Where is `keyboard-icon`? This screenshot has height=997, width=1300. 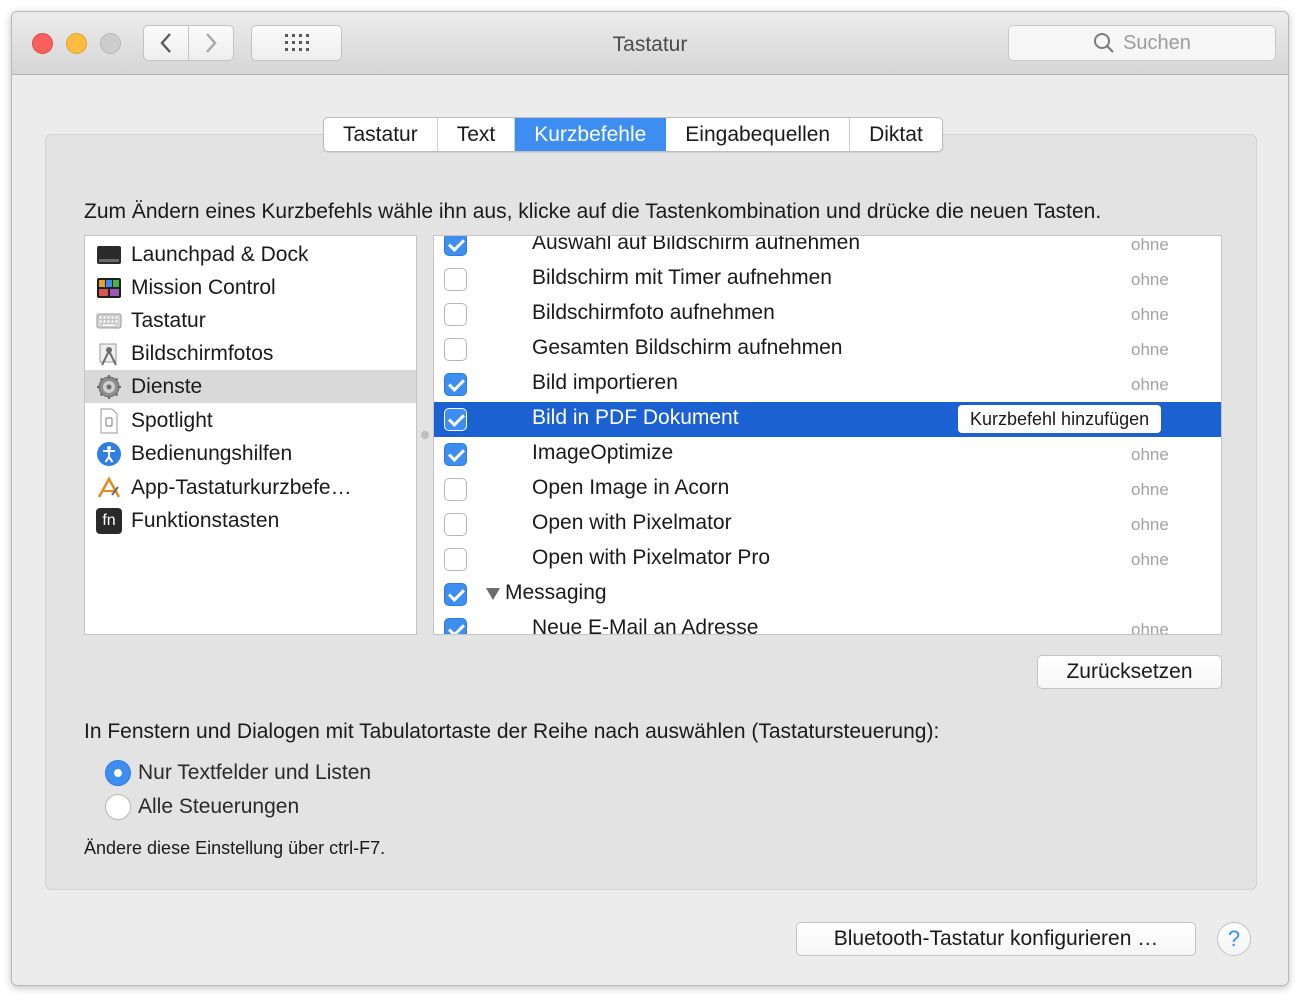 keyboard-icon is located at coordinates (109, 321).